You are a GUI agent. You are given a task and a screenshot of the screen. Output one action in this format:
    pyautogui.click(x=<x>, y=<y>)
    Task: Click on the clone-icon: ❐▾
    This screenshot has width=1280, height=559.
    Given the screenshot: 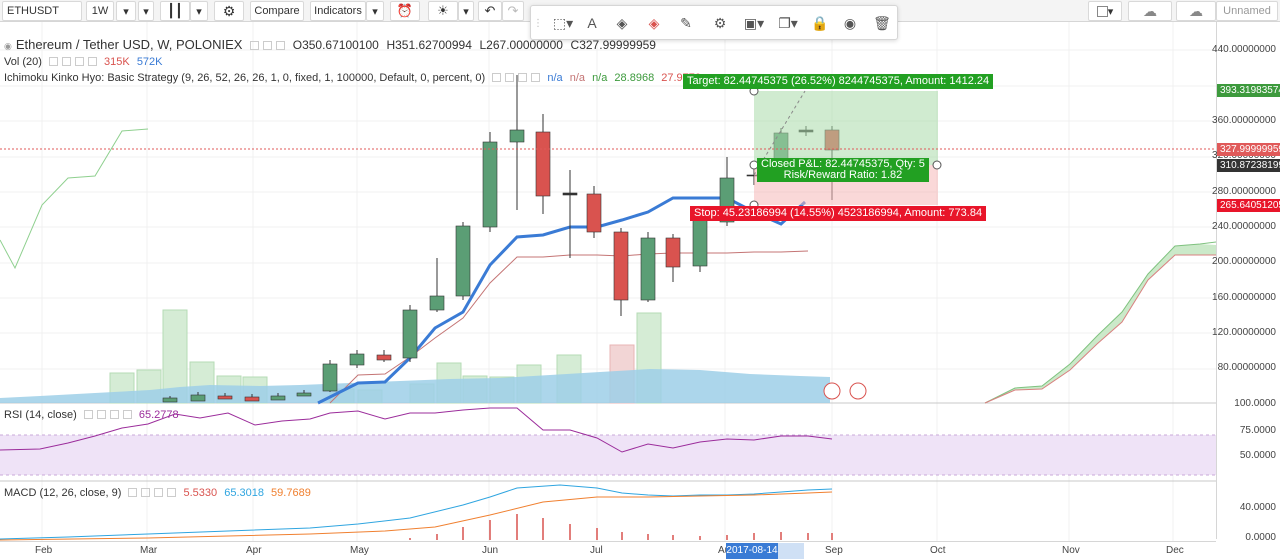 What is the action you would take?
    pyautogui.click(x=788, y=22)
    